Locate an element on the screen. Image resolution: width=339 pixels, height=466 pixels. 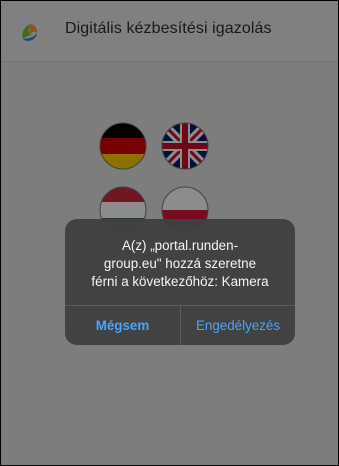
allow-button: Engedélyezés is located at coordinates (238, 325).